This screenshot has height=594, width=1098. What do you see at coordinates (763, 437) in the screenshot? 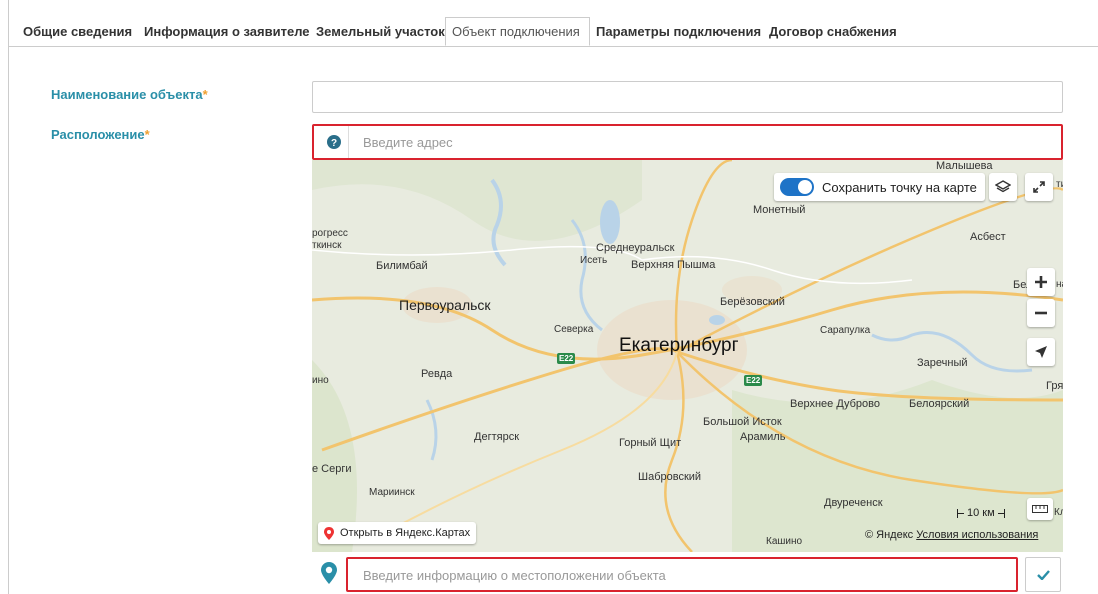
I see `map-label-aramil: Арамиль` at bounding box center [763, 437].